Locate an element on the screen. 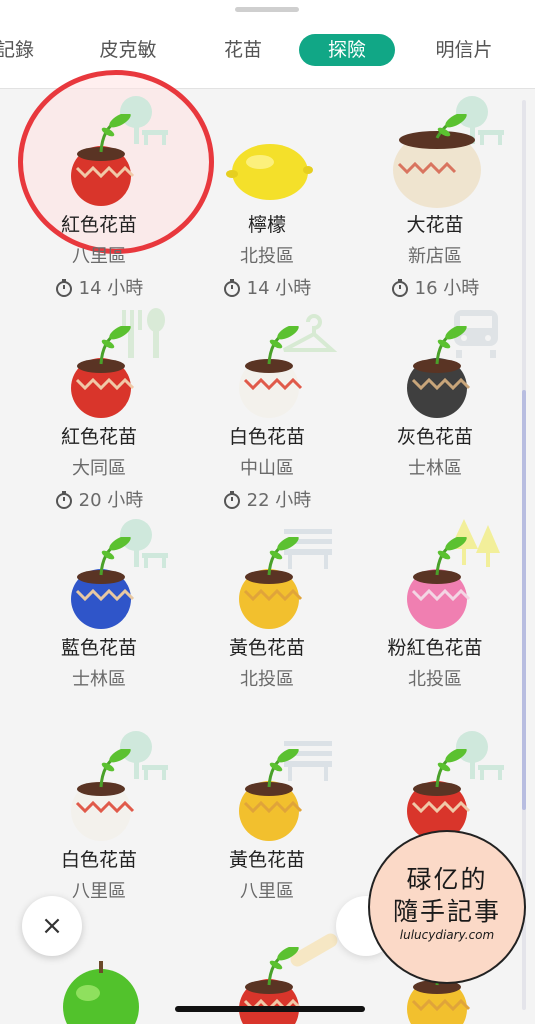 The height and width of the screenshot is (1024, 535). item-timer: 16 小時 is located at coordinates (435, 287).